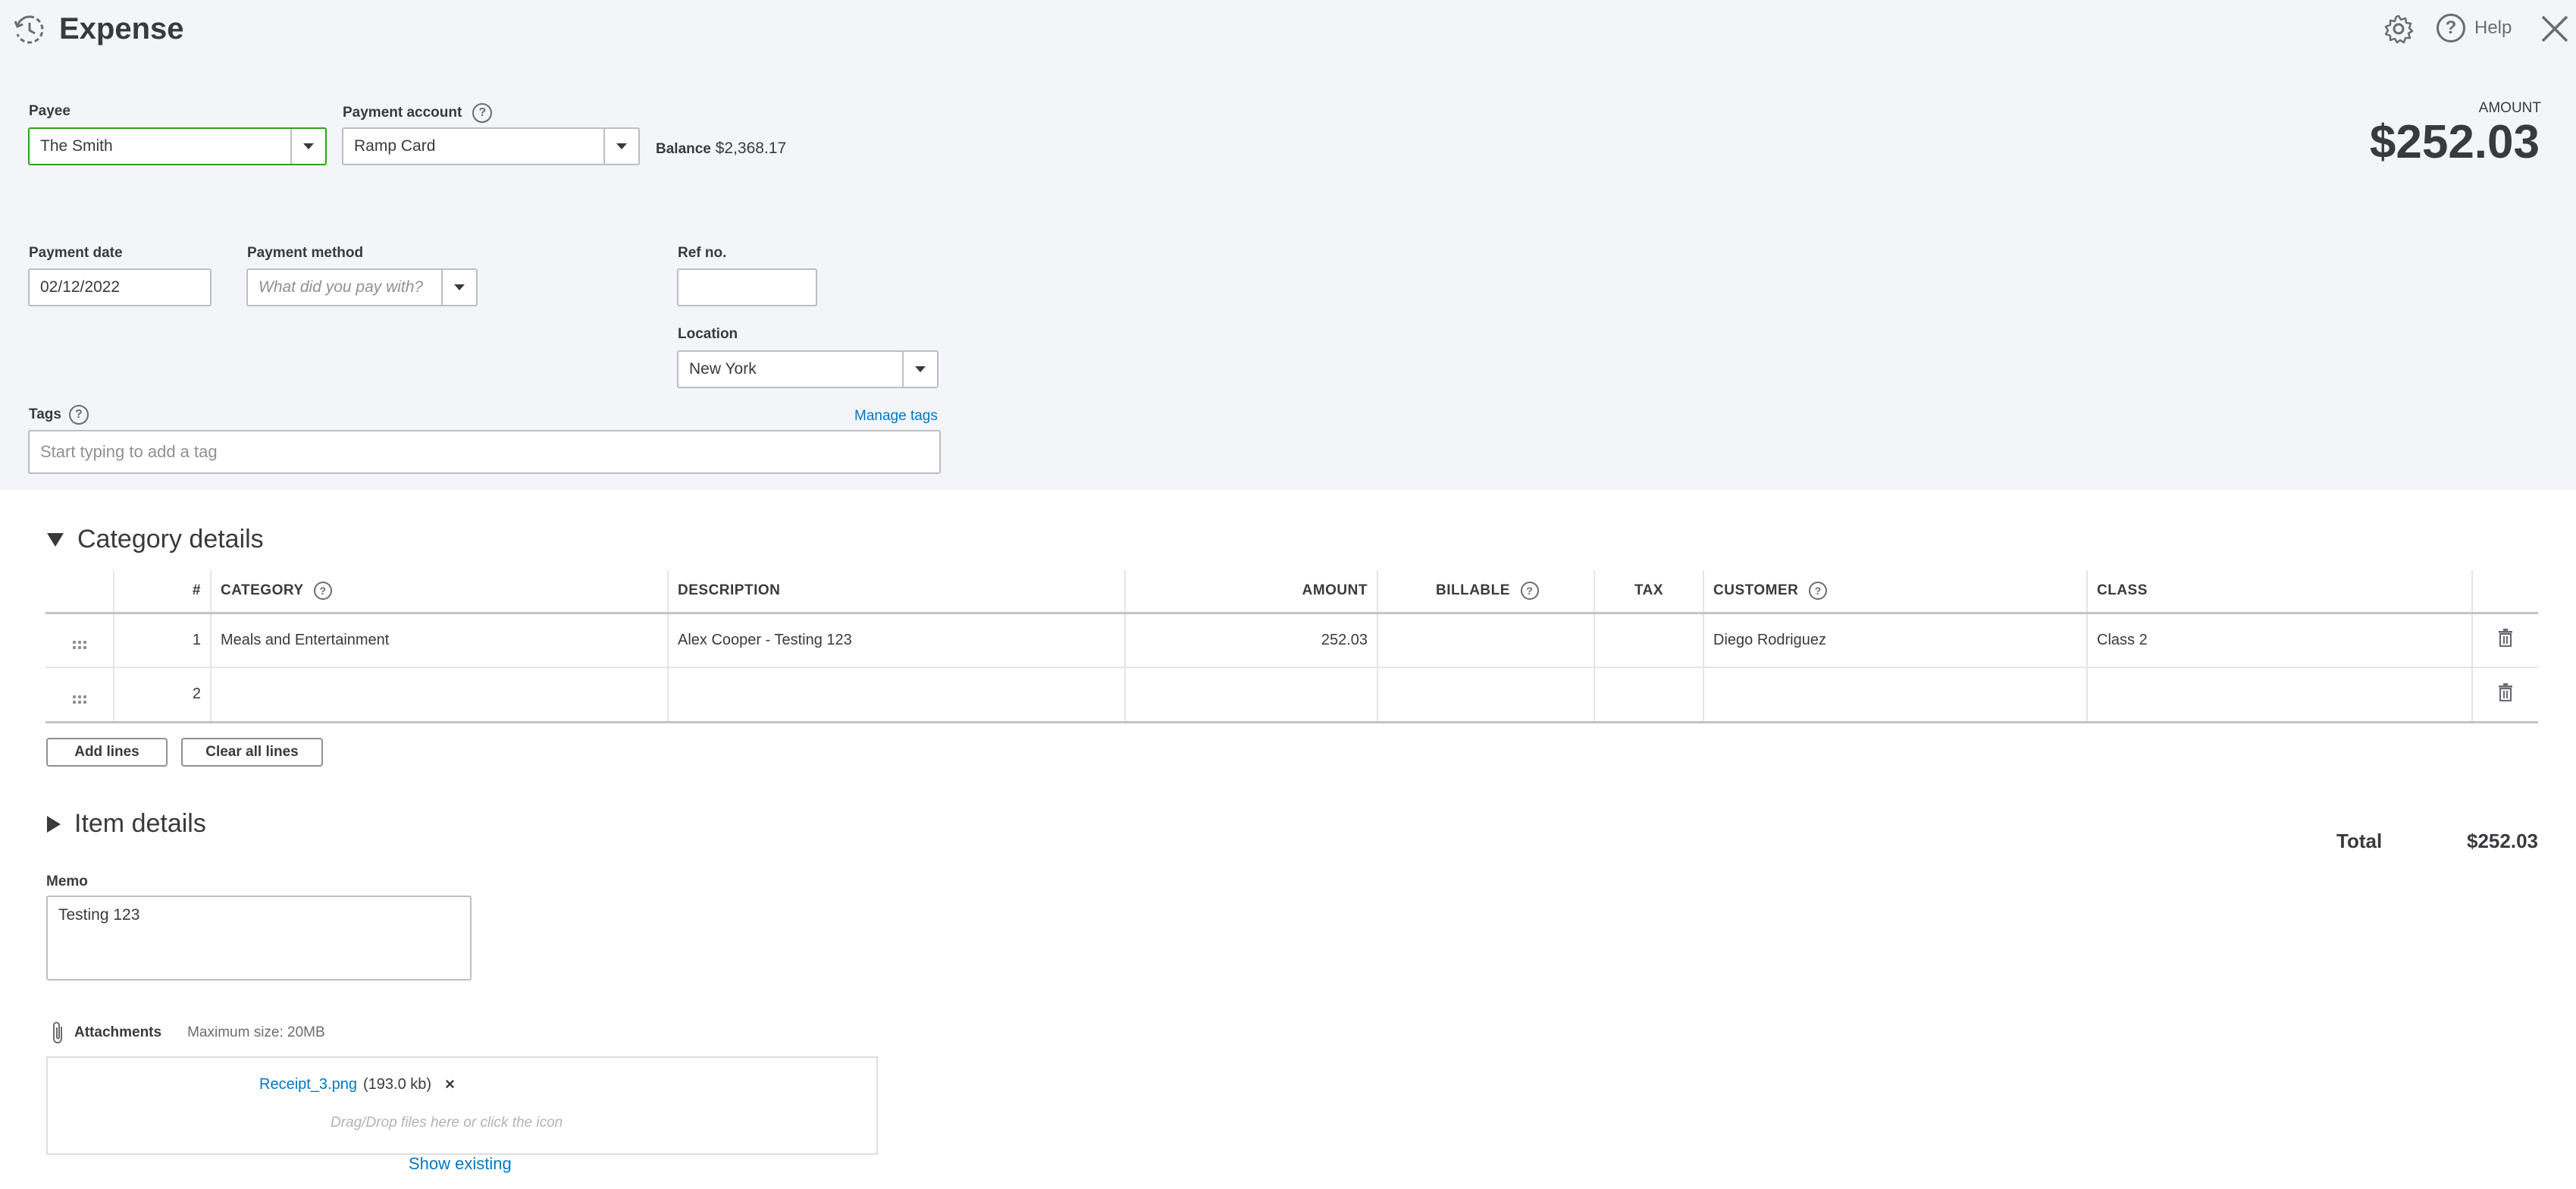 The image size is (2576, 1189). What do you see at coordinates (2359, 841) in the screenshot?
I see `total-label: Total` at bounding box center [2359, 841].